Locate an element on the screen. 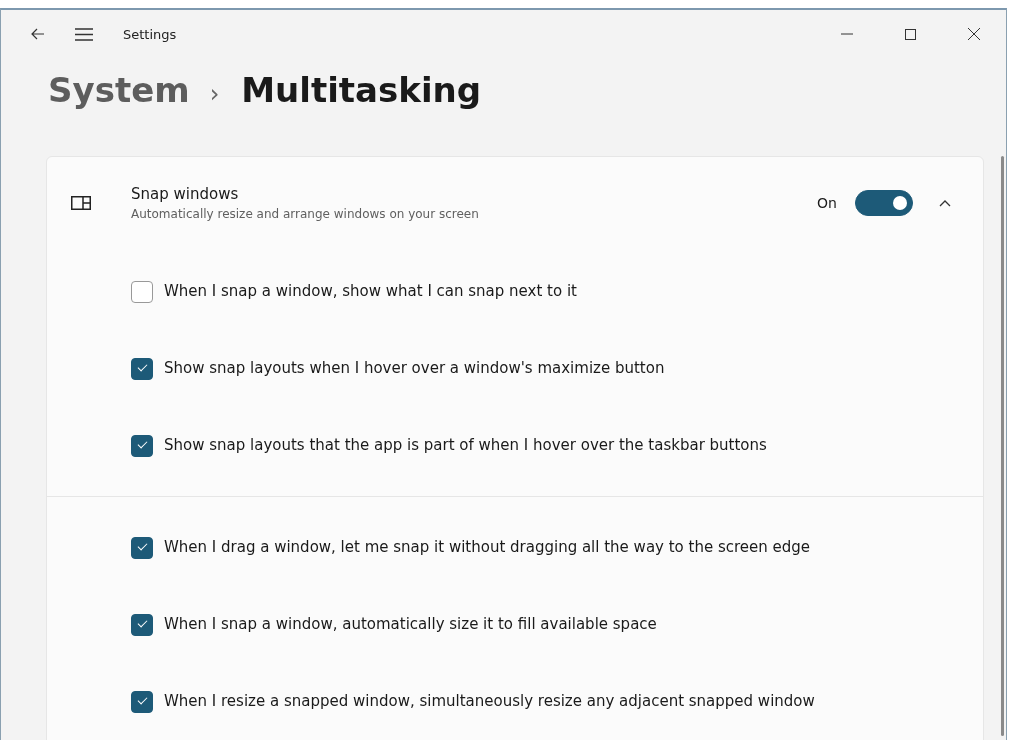  menu-icon is located at coordinates (84, 34).